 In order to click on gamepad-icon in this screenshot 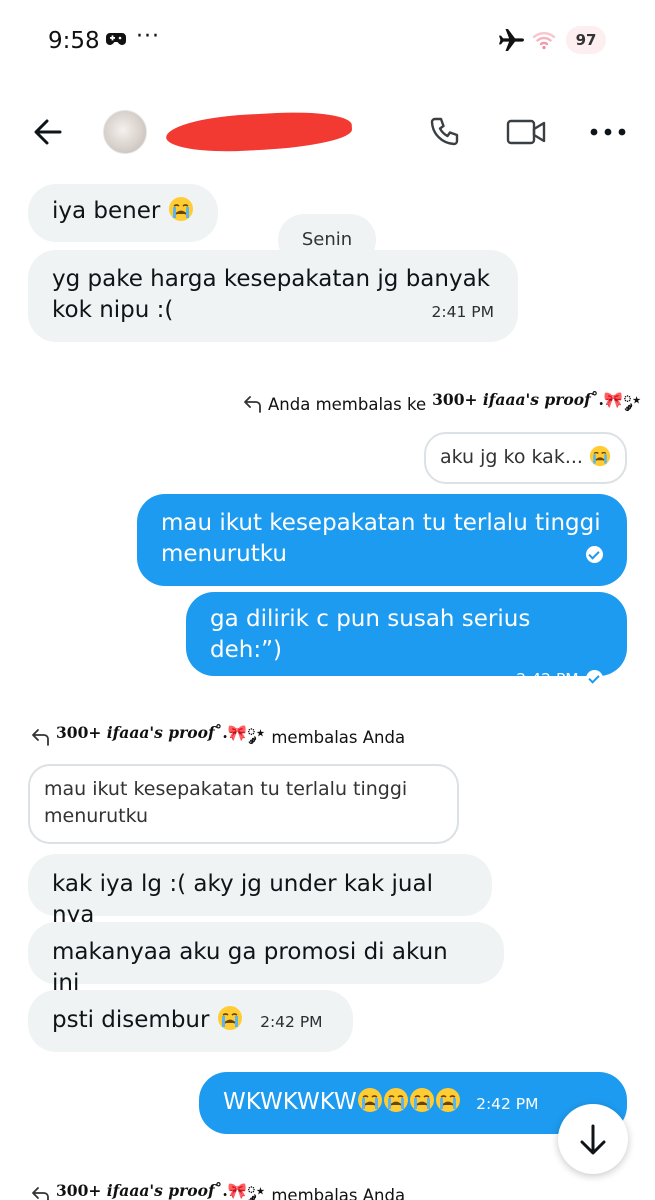, I will do `click(116, 41)`.